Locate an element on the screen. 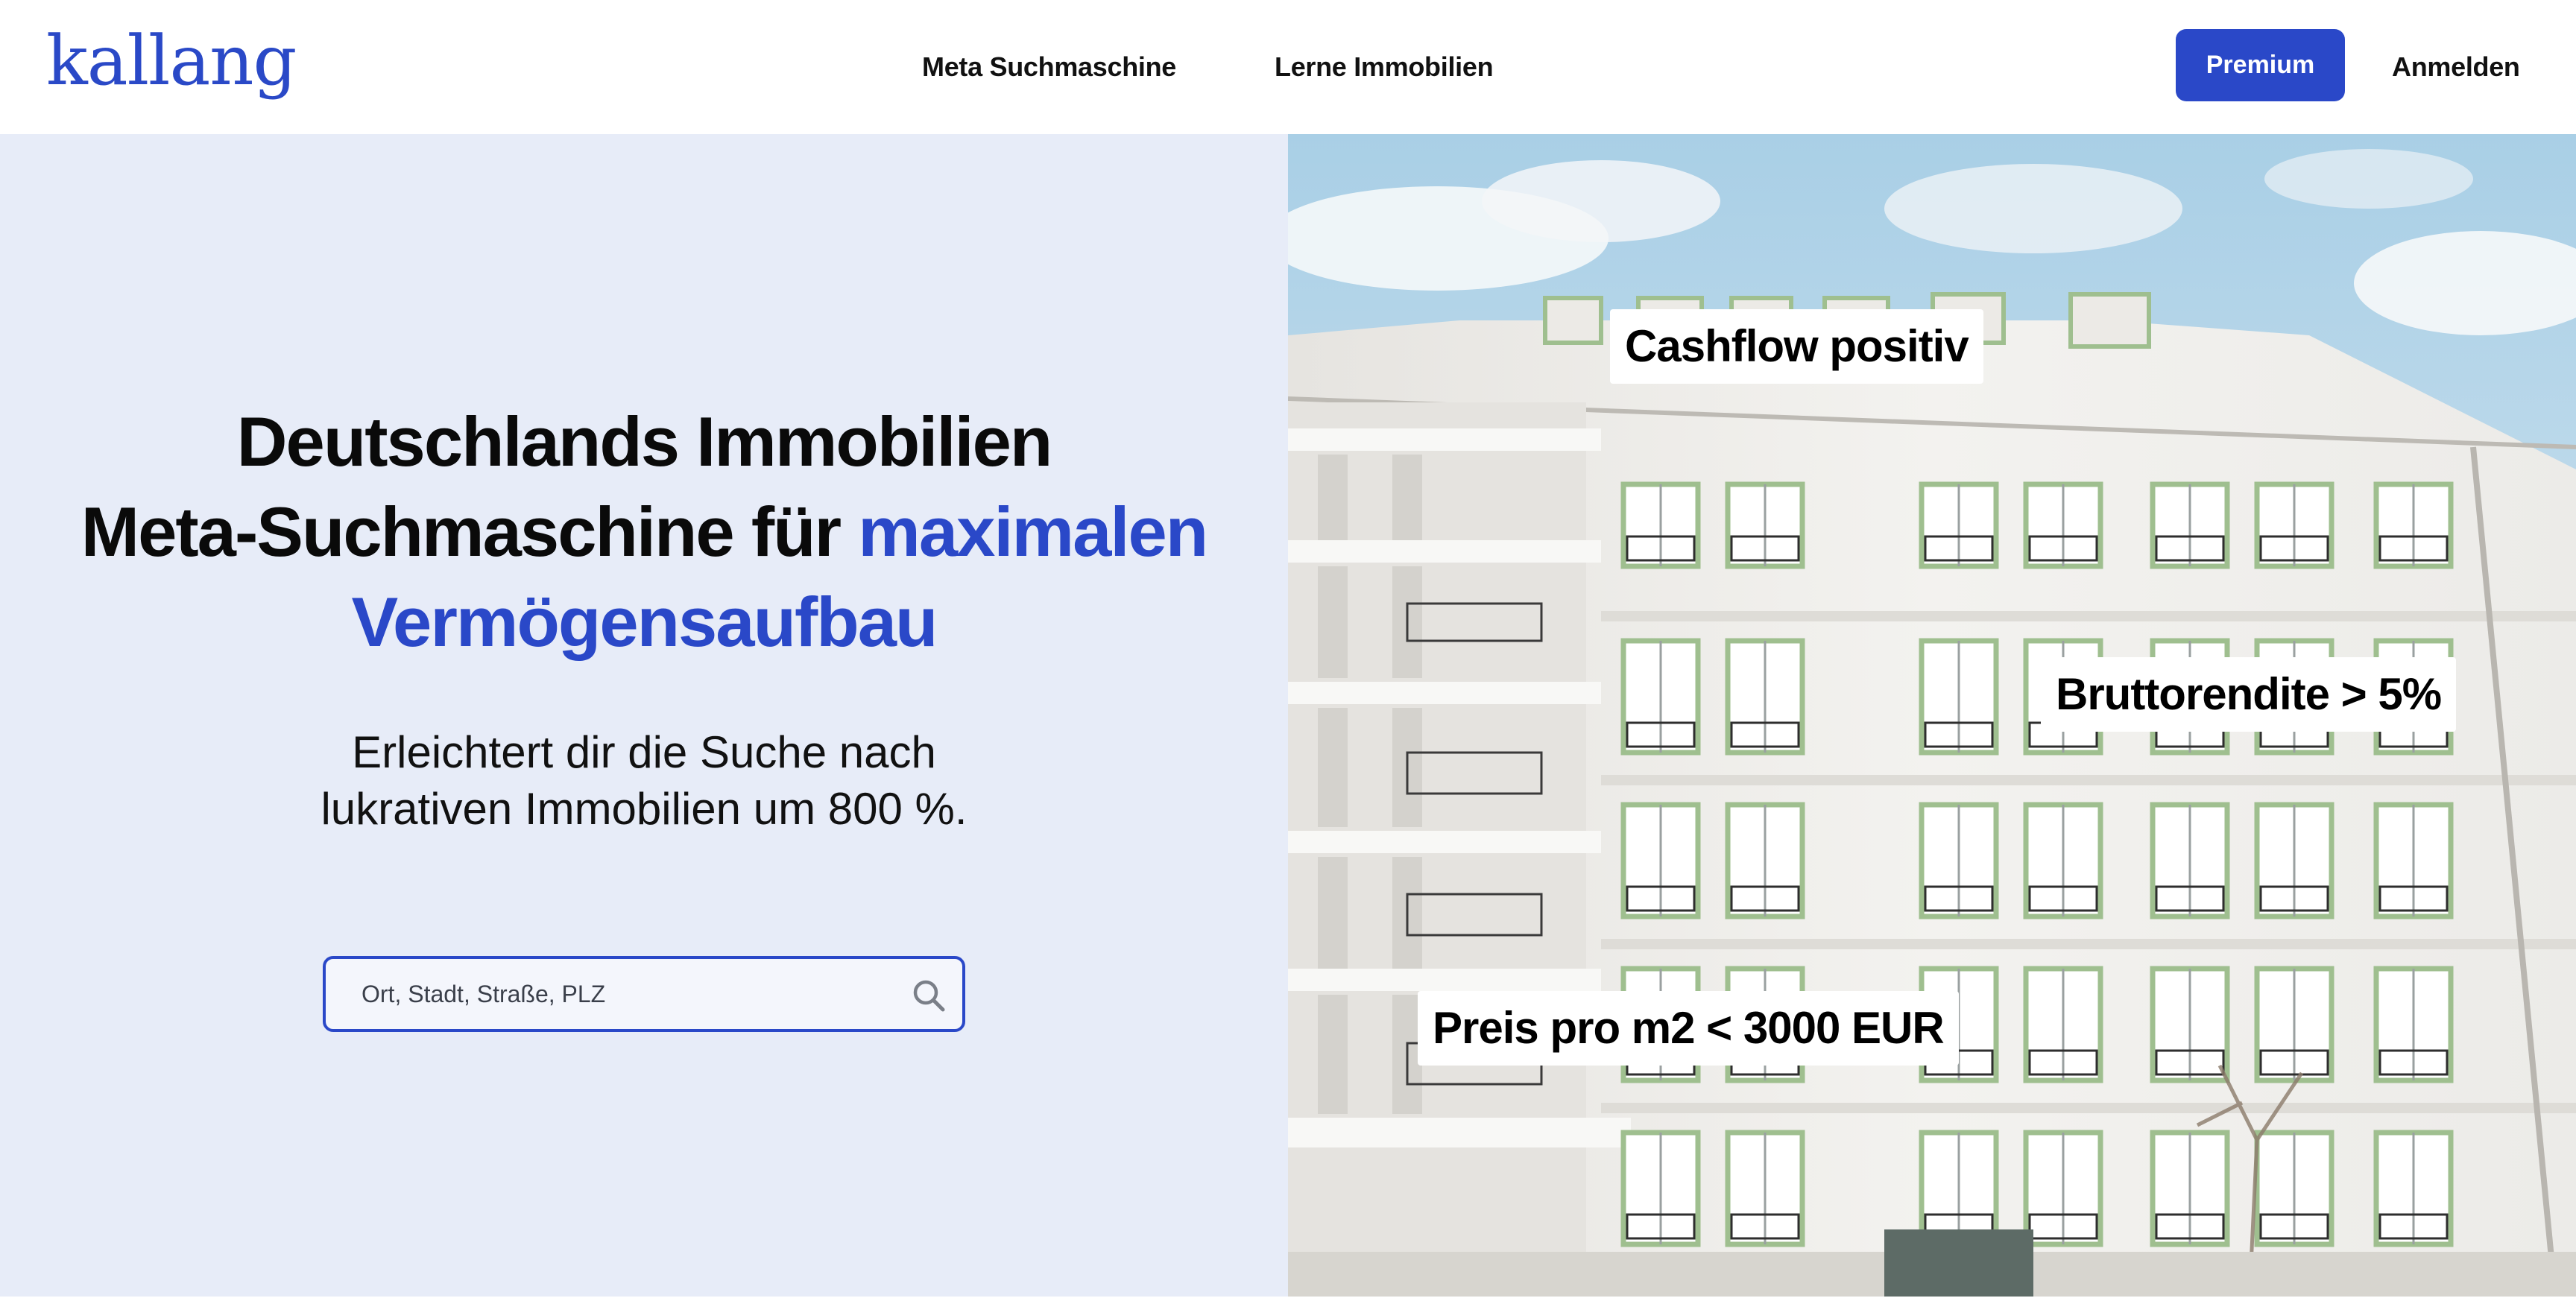  headline-line-2: Meta-Suchmaschine für is located at coordinates (461, 532).